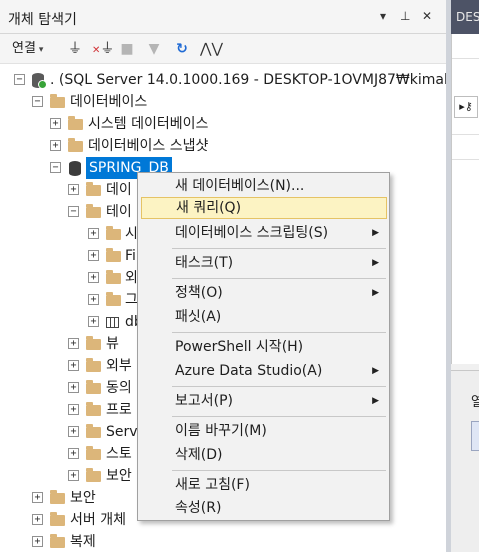 This screenshot has width=479, height=552. I want to click on menu-item-properties: 속성(R), so click(264, 508).